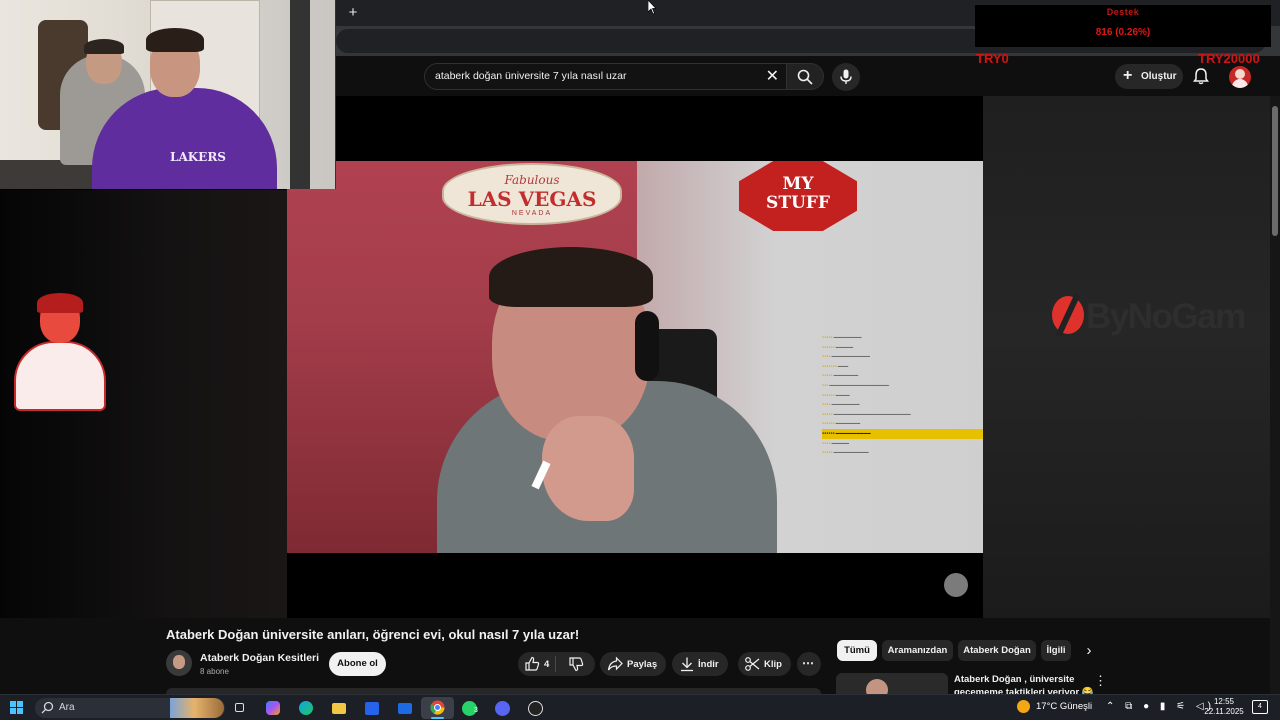 The image size is (1280, 720). I want to click on chat-message: ●●● ▬▬▬▬▬▬▬▬▬▬▬▬▬▬▬▬▬, so click(855, 384).